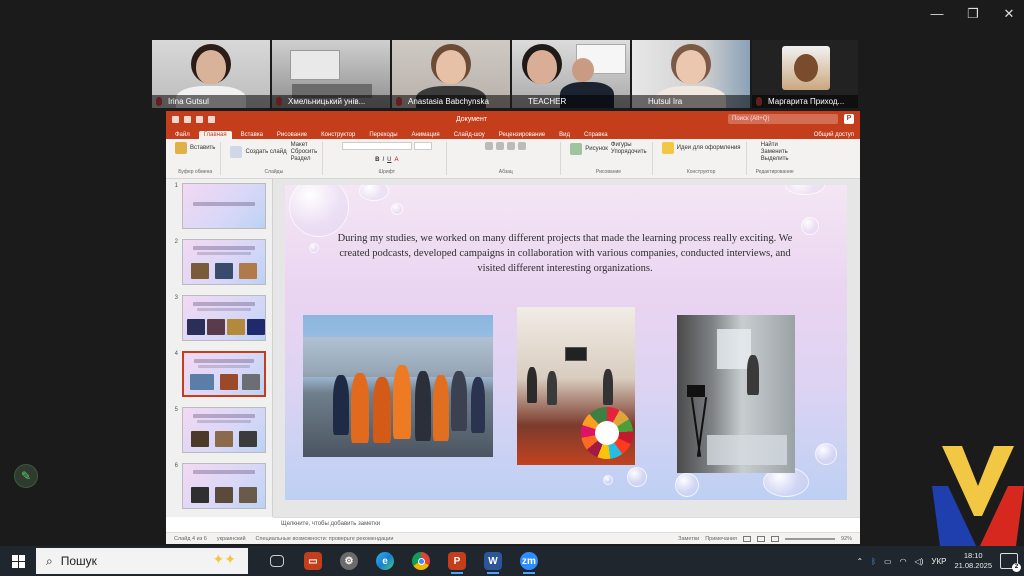  What do you see at coordinates (258, 152) in the screenshot?
I see `new-slide-button: Создать слайд` at bounding box center [258, 152].